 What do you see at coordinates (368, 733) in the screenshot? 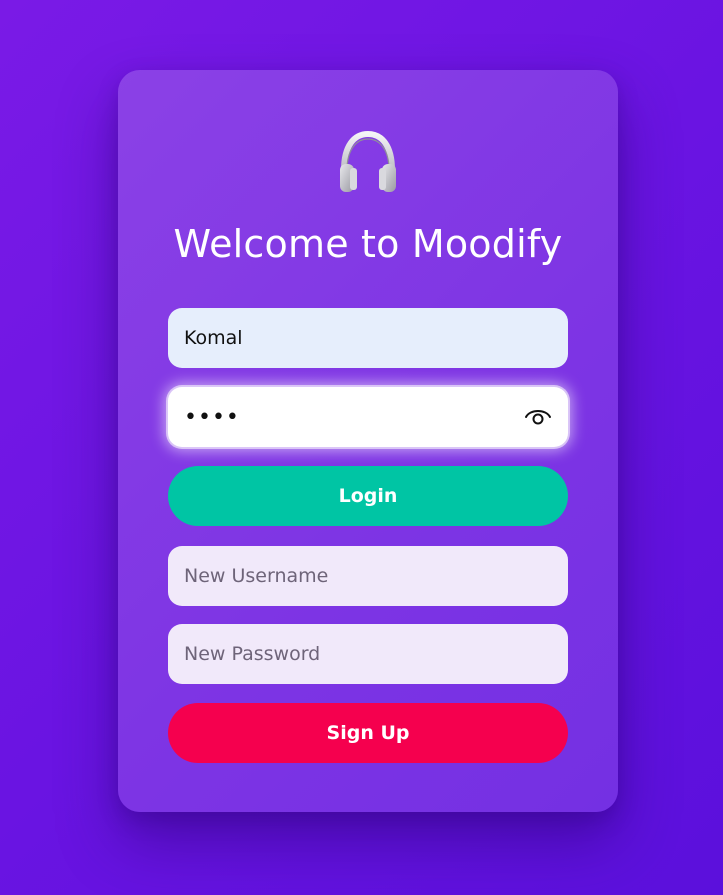
I see `signup-button: Sign Up` at bounding box center [368, 733].